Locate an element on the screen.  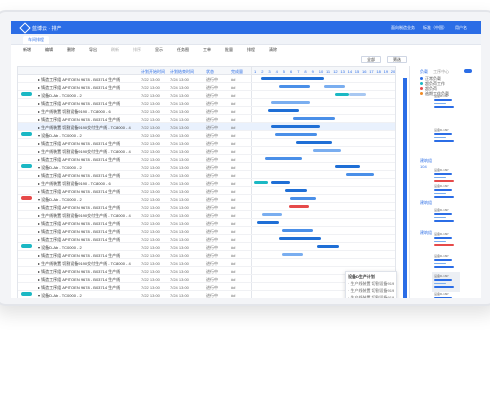
tab-schedule: 车间排程 is located at coordinates (36, 40).